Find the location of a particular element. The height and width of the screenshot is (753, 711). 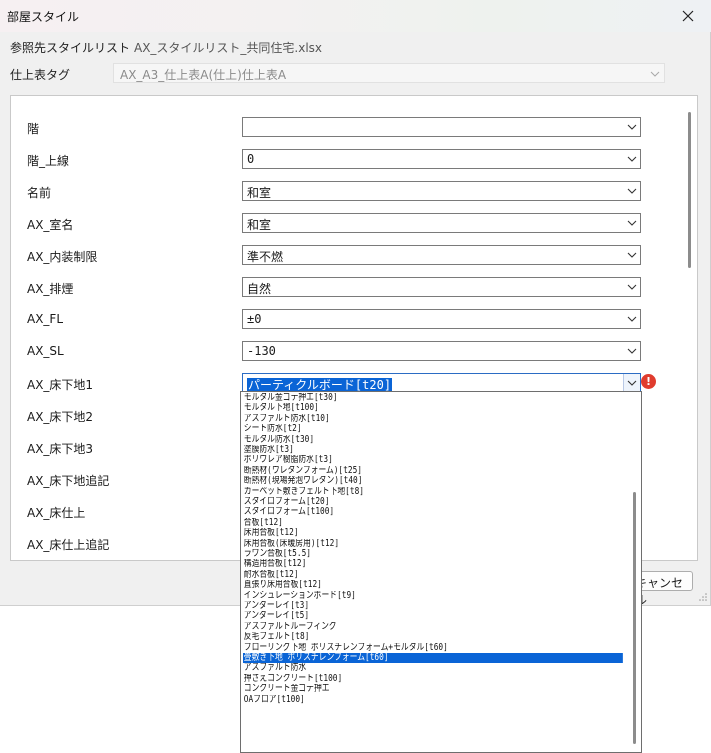

field-combo: 自然 is located at coordinates (441, 287).